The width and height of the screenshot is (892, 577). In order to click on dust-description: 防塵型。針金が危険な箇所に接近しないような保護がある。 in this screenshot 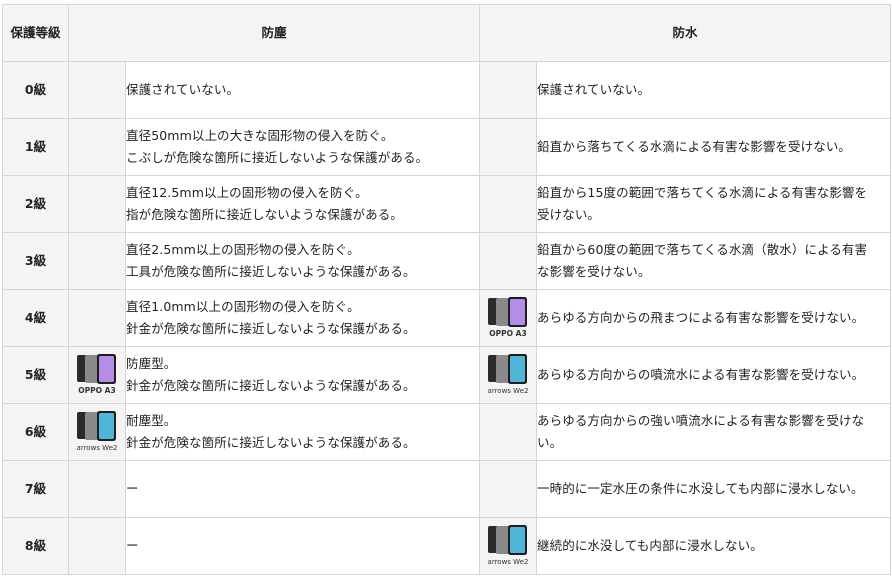, I will do `click(302, 375)`.